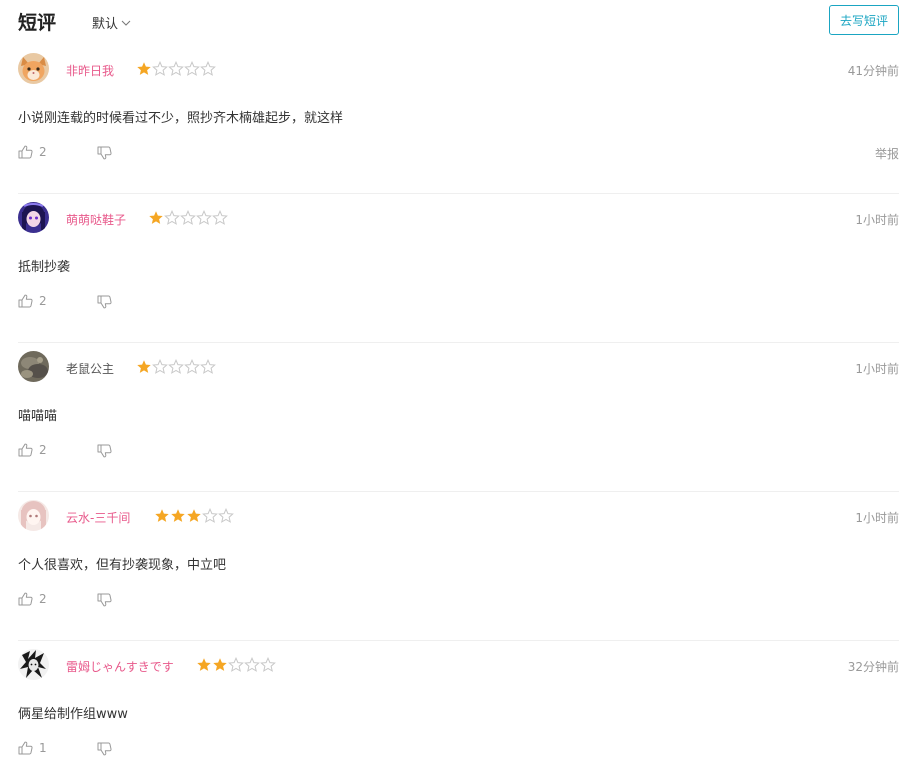  I want to click on like-count: 1, so click(43, 748).